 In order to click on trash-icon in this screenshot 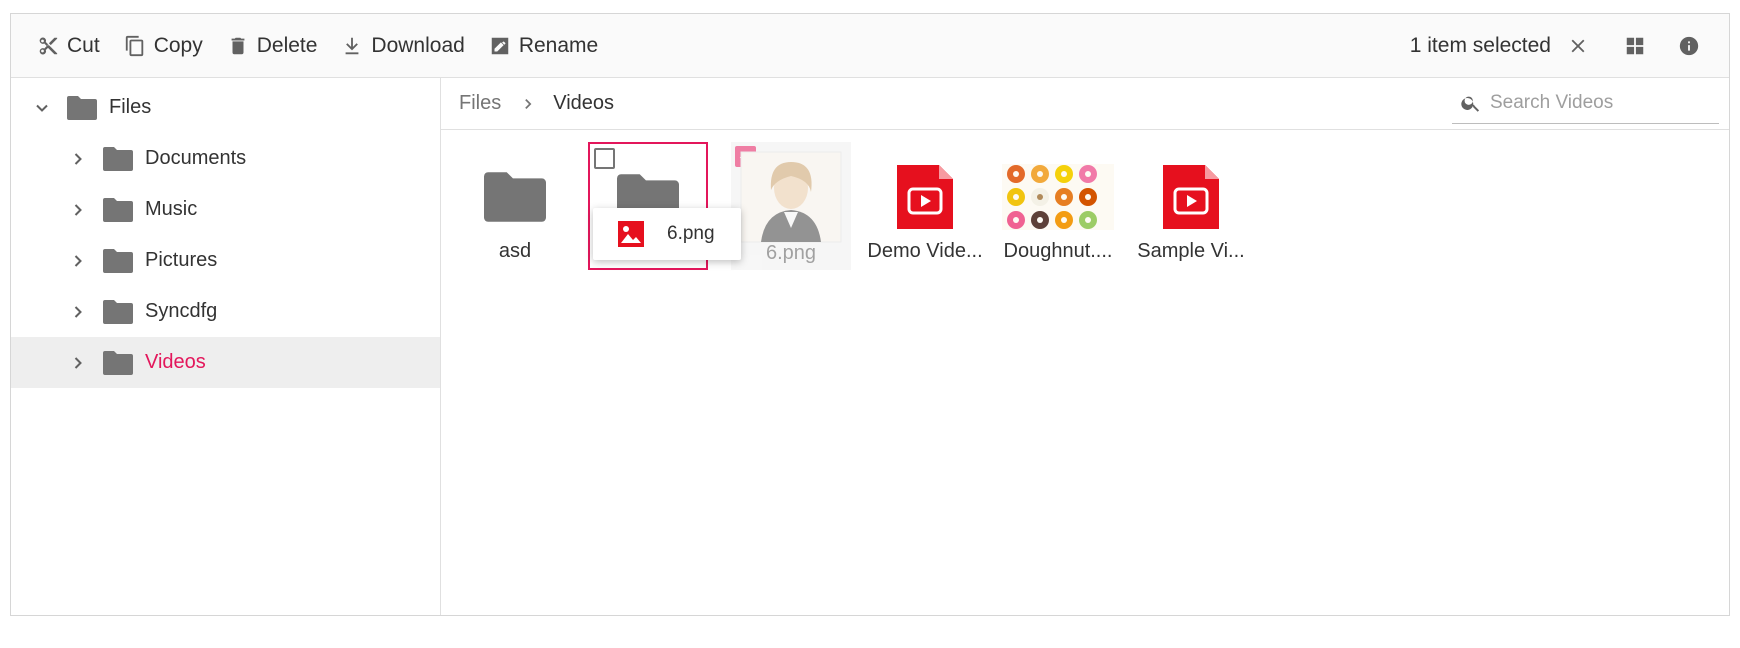, I will do `click(238, 45)`.